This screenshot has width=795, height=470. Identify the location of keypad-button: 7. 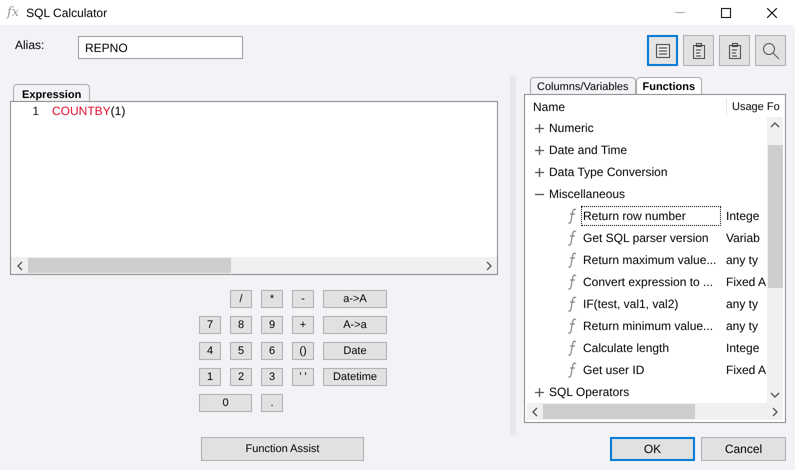
(210, 325).